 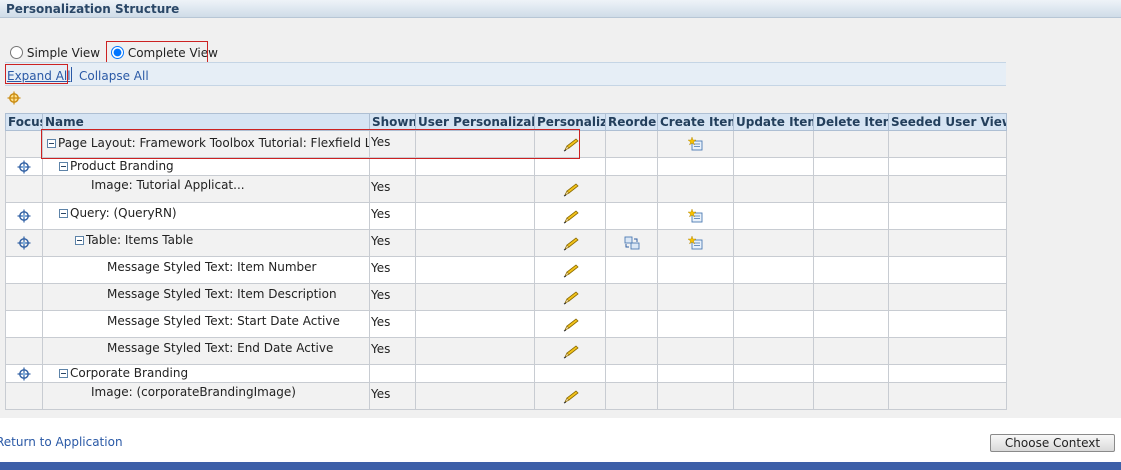 I want to click on reorder-icon, so click(x=632, y=243).